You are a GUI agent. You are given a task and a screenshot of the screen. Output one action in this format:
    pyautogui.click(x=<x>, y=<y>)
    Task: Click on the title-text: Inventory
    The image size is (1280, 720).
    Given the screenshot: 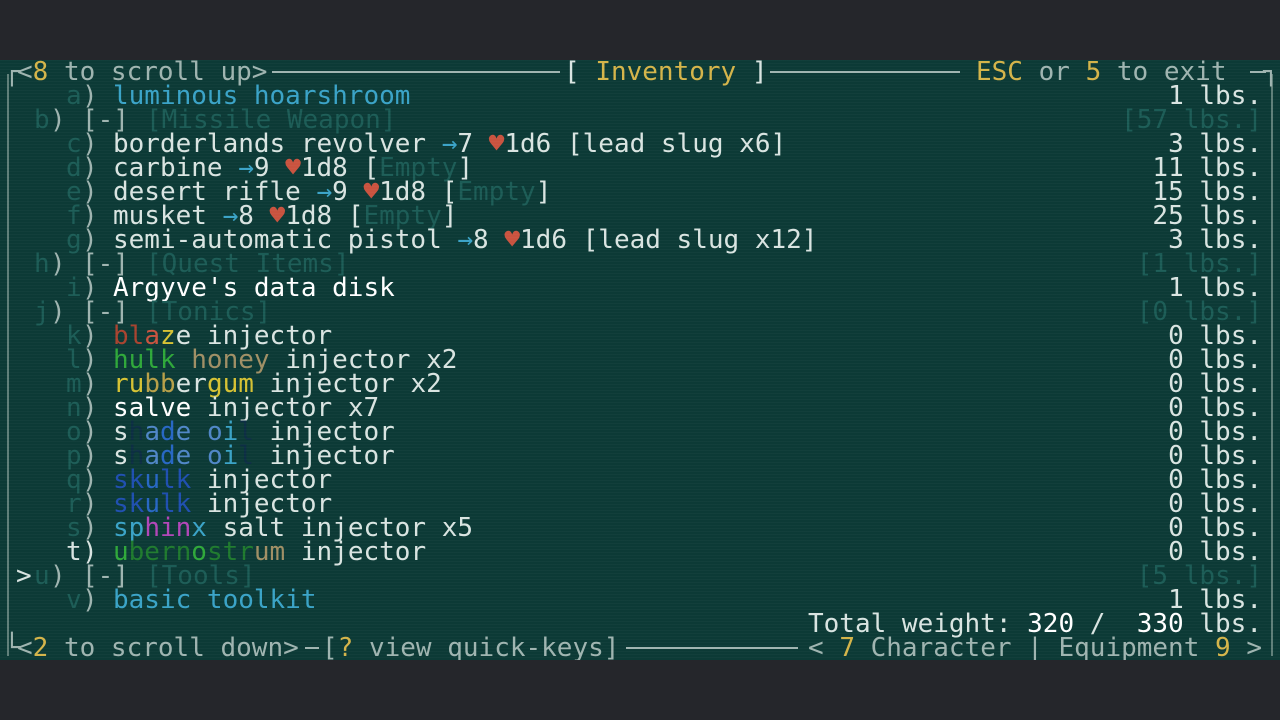 What is the action you would take?
    pyautogui.click(x=666, y=73)
    